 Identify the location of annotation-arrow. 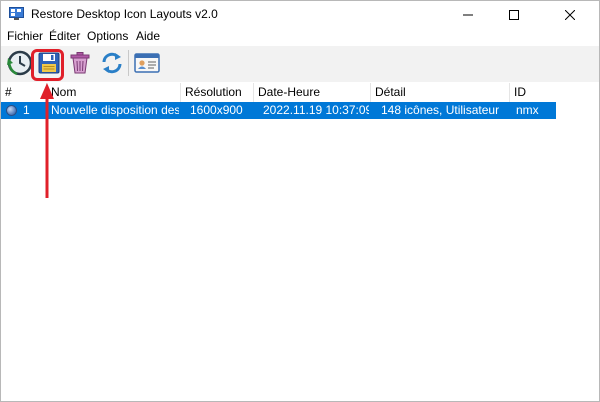
(47, 140).